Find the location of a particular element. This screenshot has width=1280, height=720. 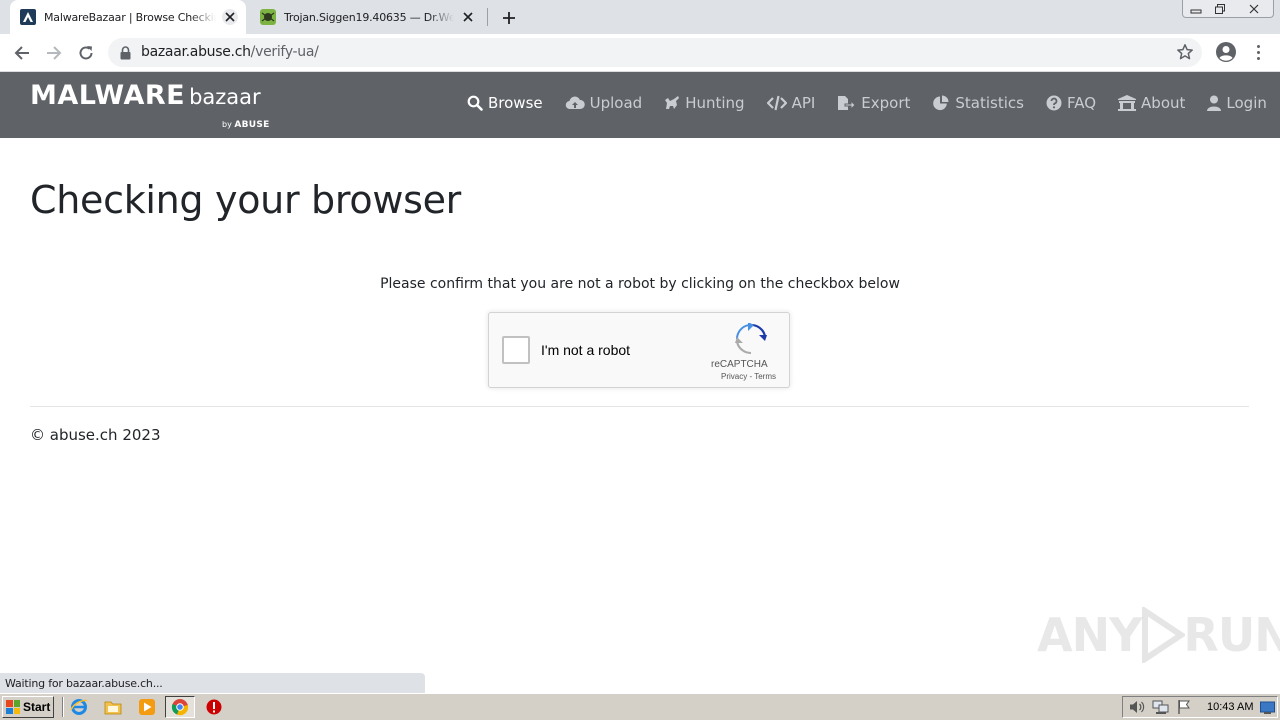

search-icon is located at coordinates (475, 103).